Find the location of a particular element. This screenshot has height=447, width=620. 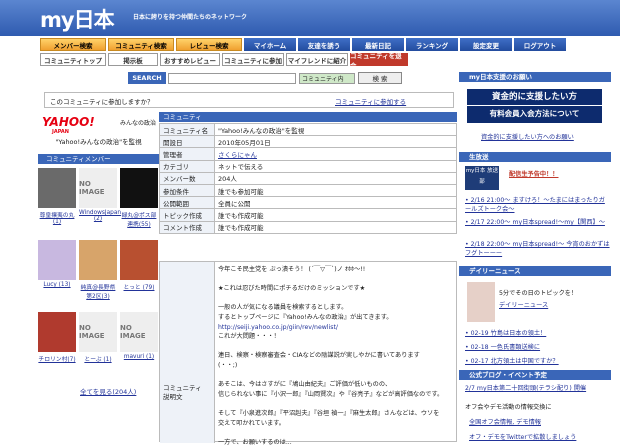

community-tab-2: おすすめレビュー is located at coordinates (190, 59).